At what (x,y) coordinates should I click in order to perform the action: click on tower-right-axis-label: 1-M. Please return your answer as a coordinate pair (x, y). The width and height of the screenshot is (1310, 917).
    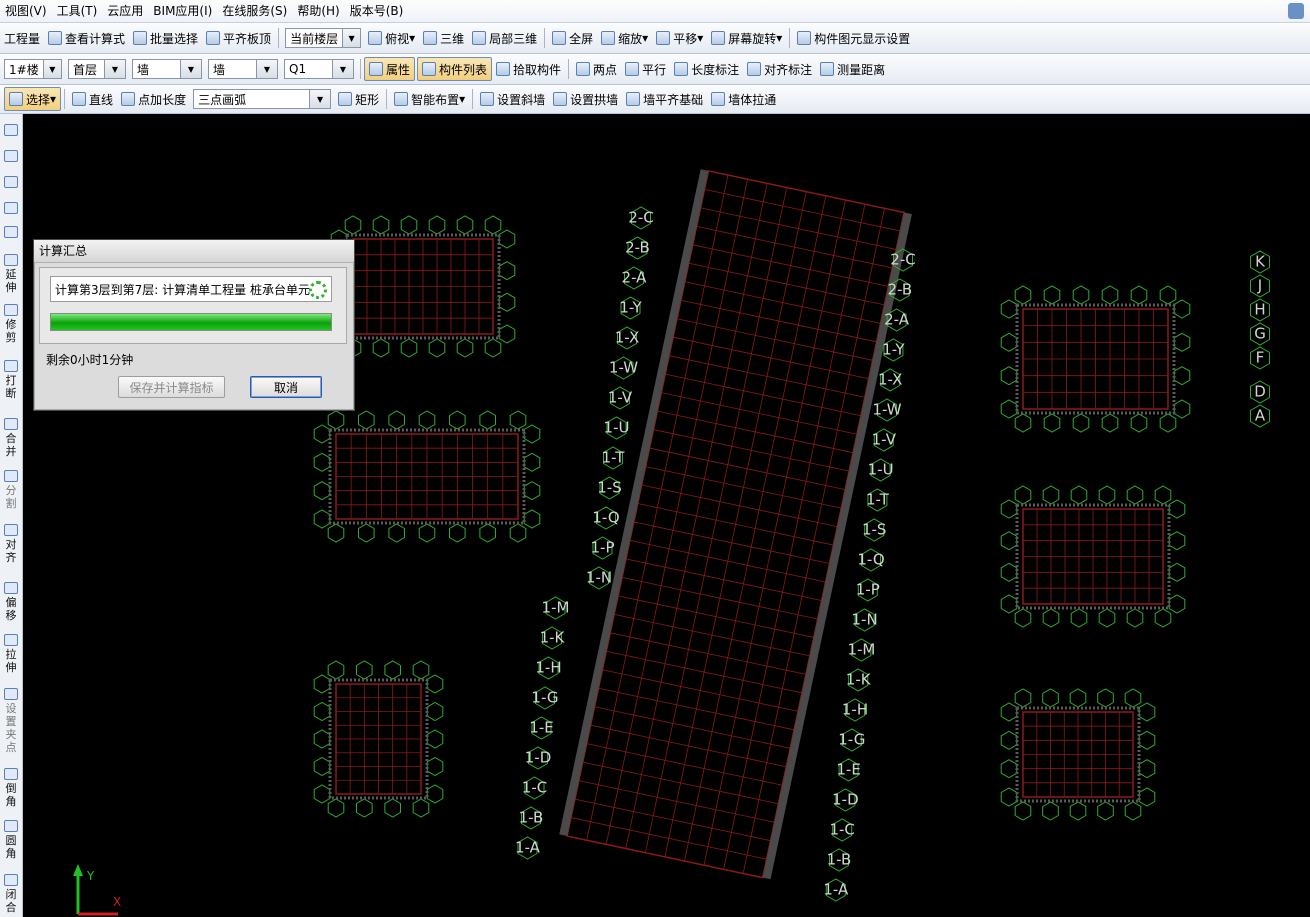
    Looking at the image, I should click on (861, 650).